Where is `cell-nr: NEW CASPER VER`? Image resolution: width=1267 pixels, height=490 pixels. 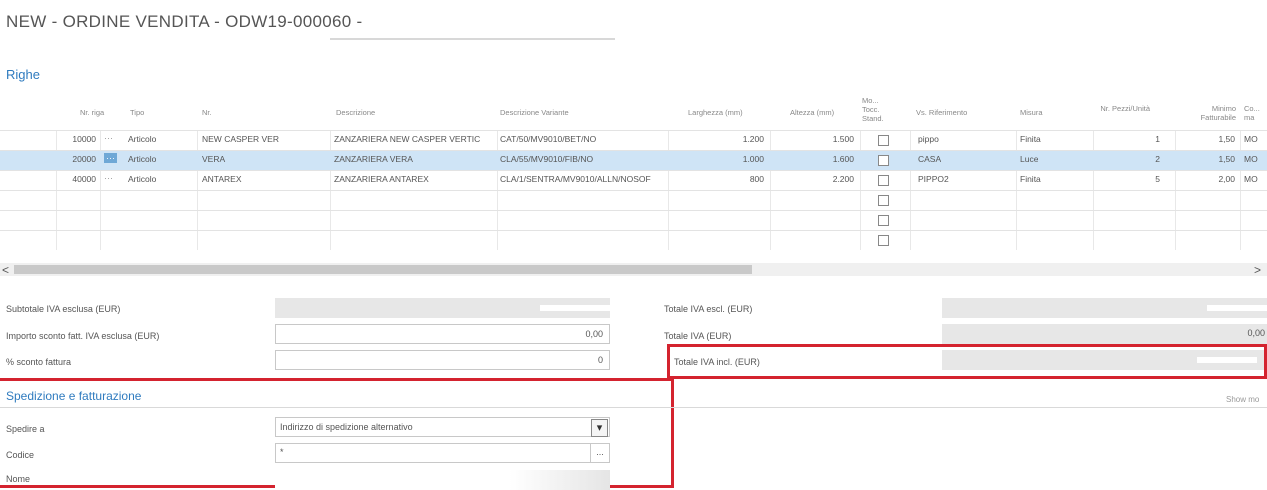
cell-nr: NEW CASPER VER is located at coordinates (265, 139).